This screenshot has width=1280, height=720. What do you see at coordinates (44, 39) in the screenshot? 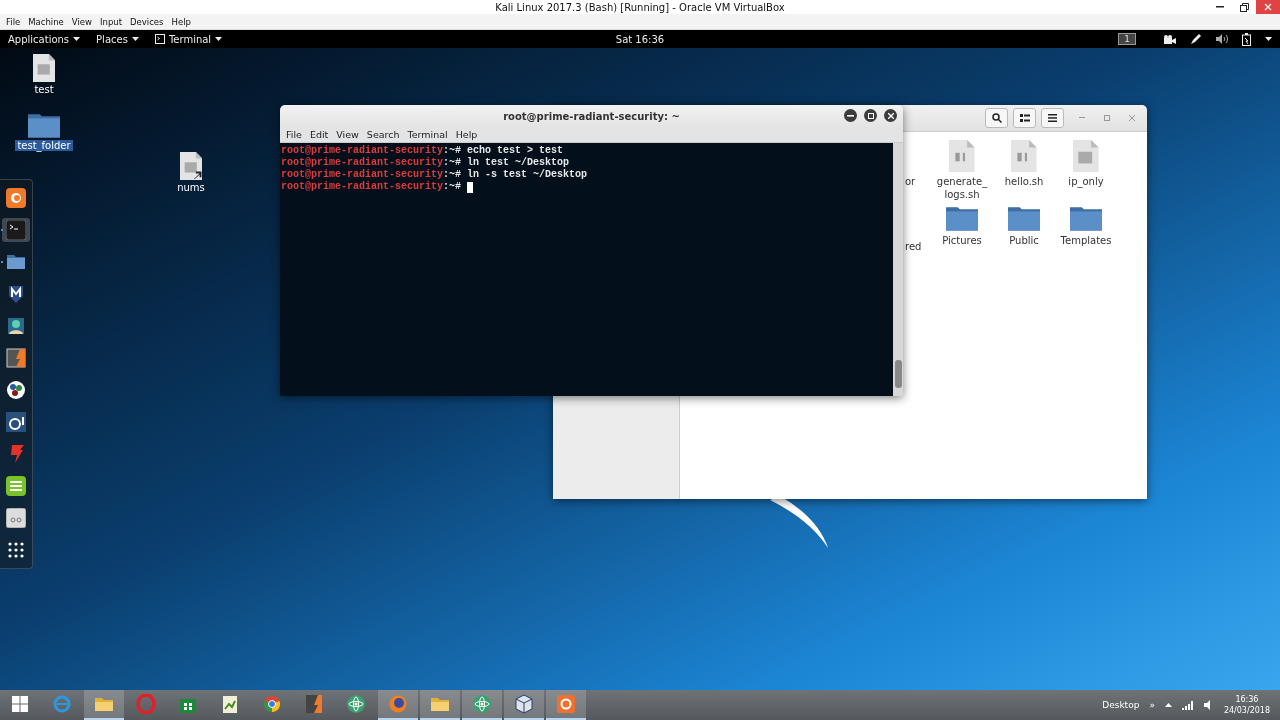
I see `panel-menu: Applications` at bounding box center [44, 39].